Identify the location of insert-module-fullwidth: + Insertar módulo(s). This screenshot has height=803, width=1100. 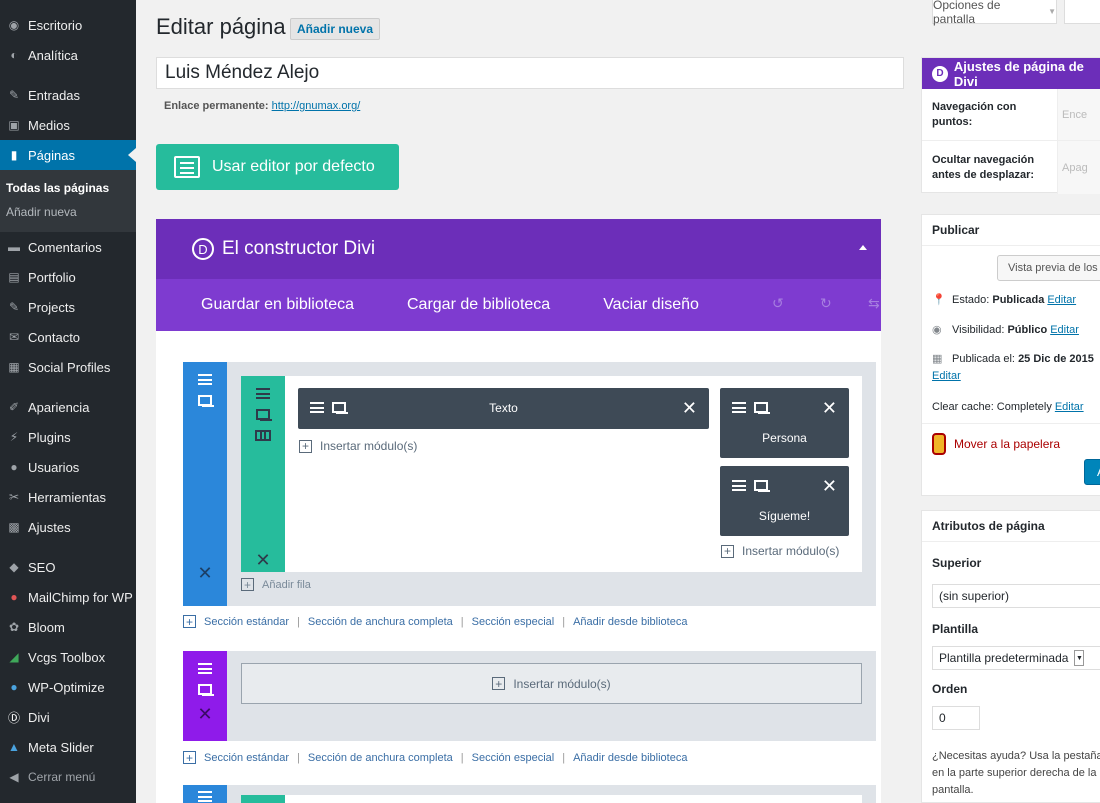
(551, 683).